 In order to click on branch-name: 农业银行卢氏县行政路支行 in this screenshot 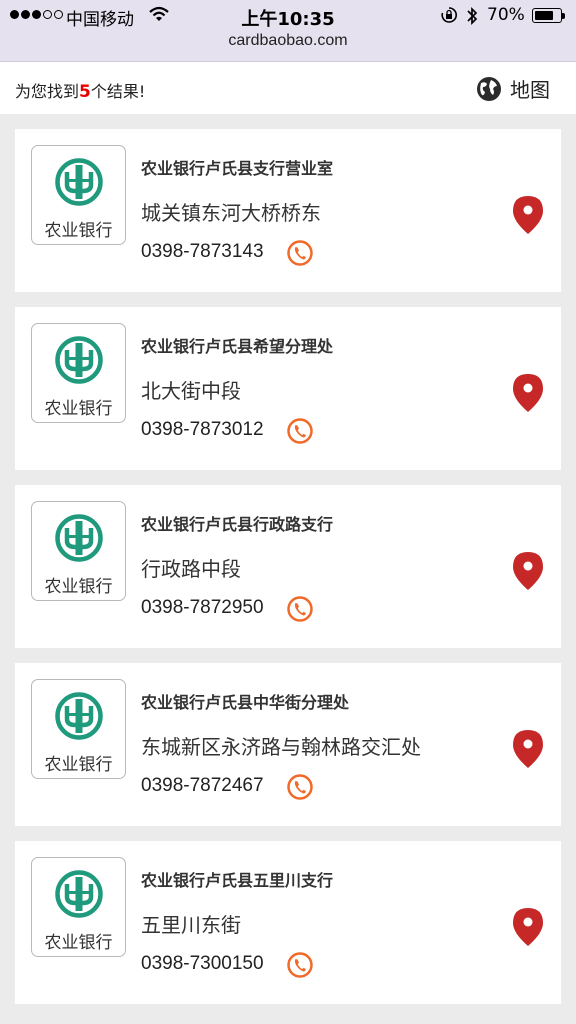, I will do `click(237, 523)`.